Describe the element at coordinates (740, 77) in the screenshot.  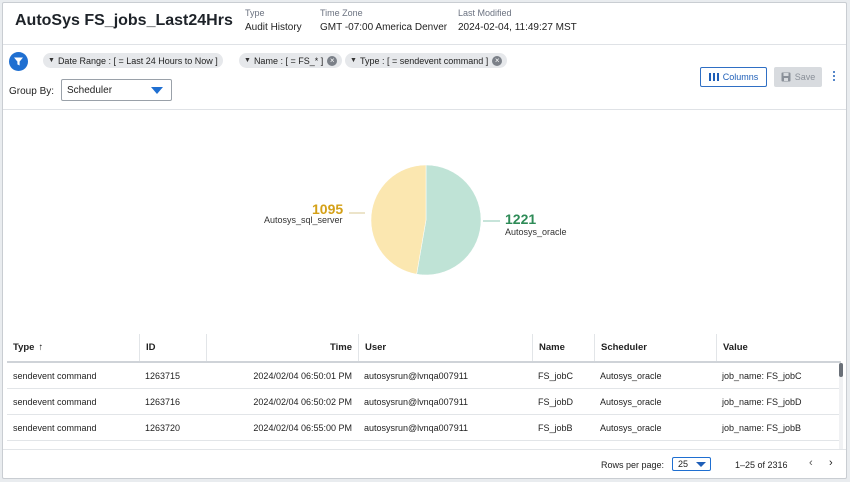
I see `columns-button-label: Columns` at that location.